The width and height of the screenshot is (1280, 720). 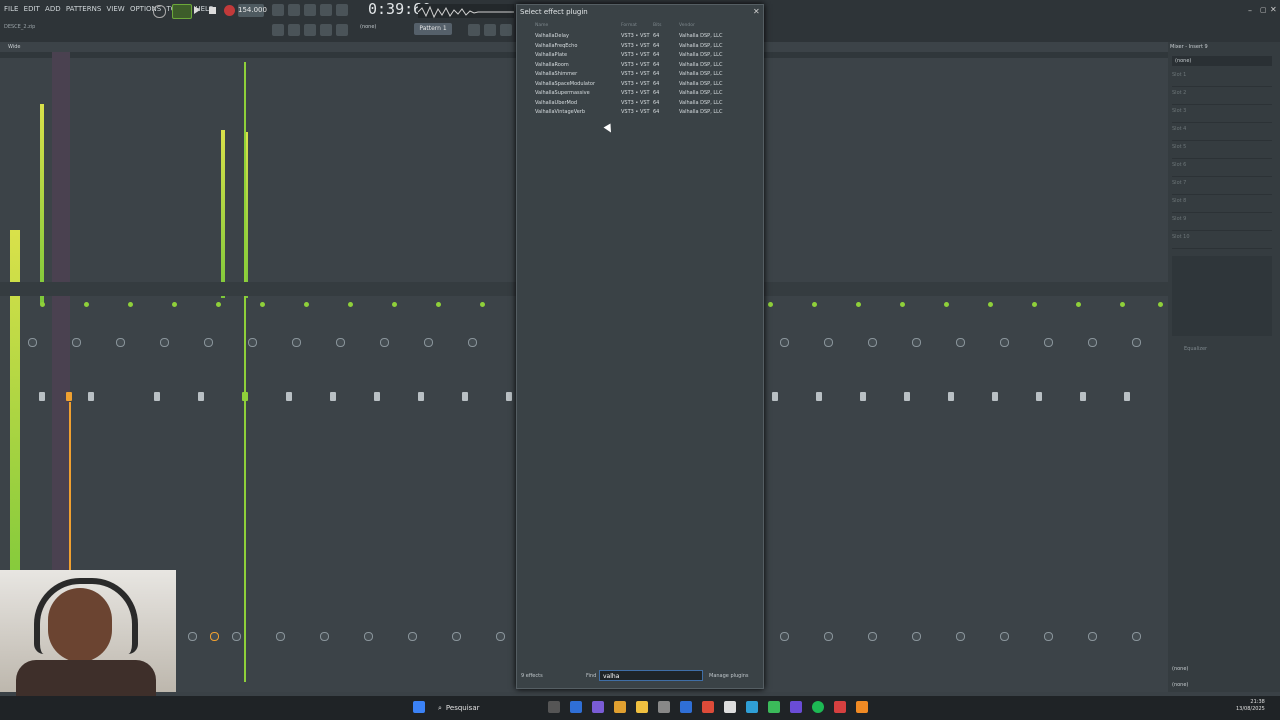 What do you see at coordinates (182, 11) in the screenshot?
I see `play-button` at bounding box center [182, 11].